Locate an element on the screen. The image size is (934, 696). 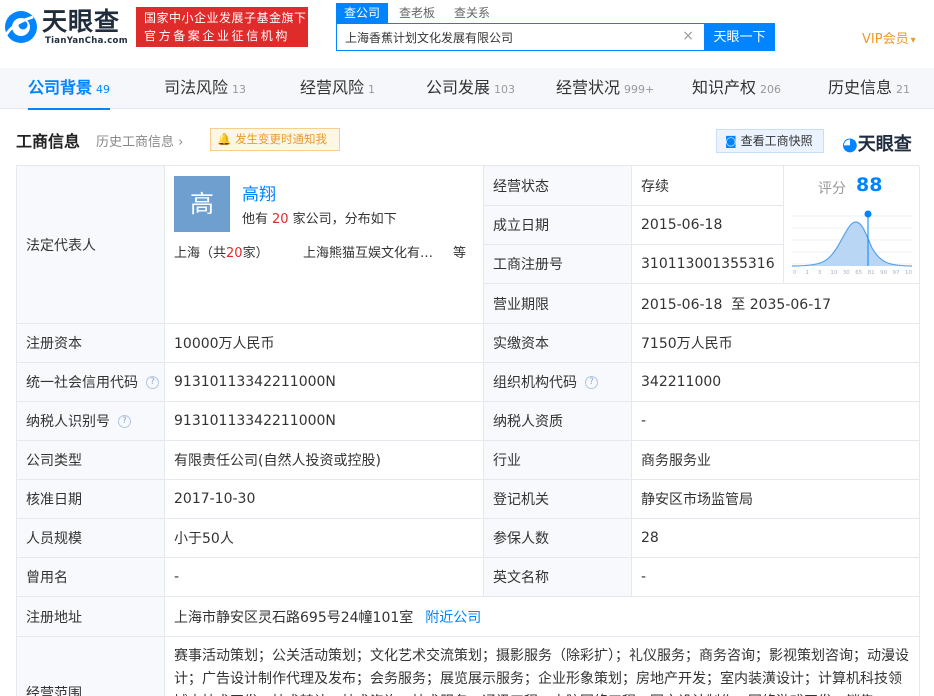
business-term-value: 2015-06-18 至 2035-06-17 is located at coordinates (776, 304).